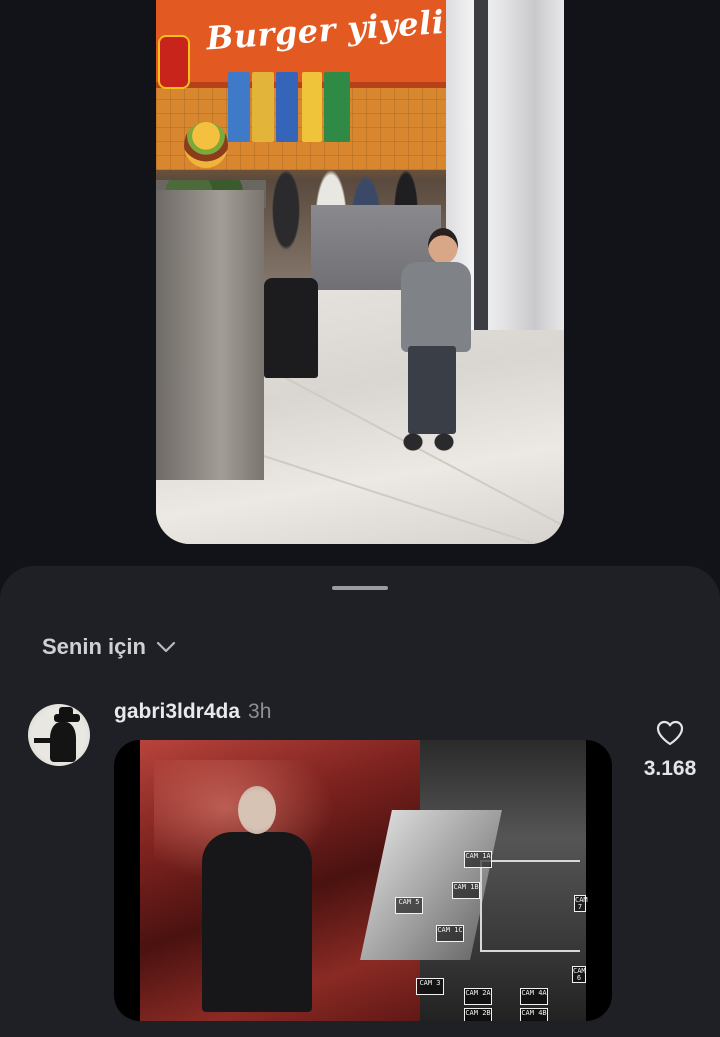 The width and height of the screenshot is (720, 1037). What do you see at coordinates (257, 810) in the screenshot?
I see `video-person-head` at bounding box center [257, 810].